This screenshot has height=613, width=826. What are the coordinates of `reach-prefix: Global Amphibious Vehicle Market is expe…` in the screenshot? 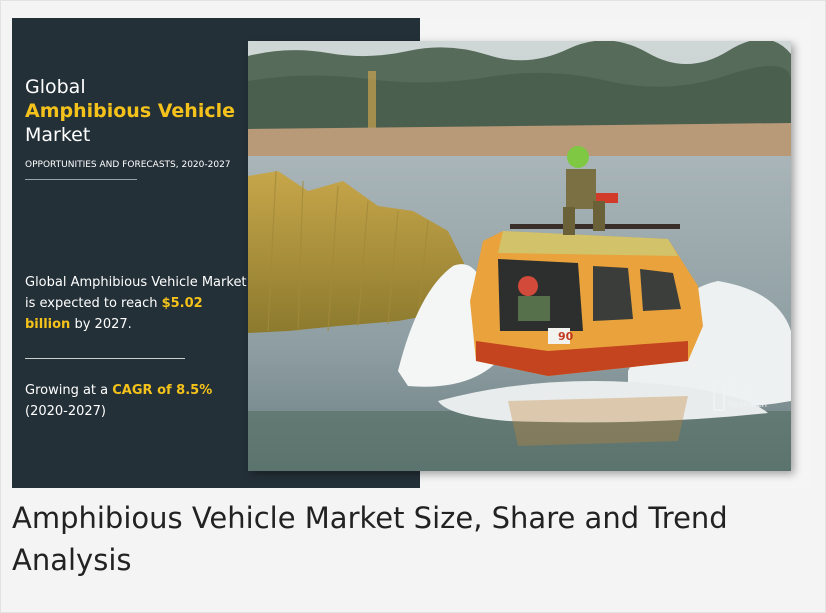 It's located at (136, 293).